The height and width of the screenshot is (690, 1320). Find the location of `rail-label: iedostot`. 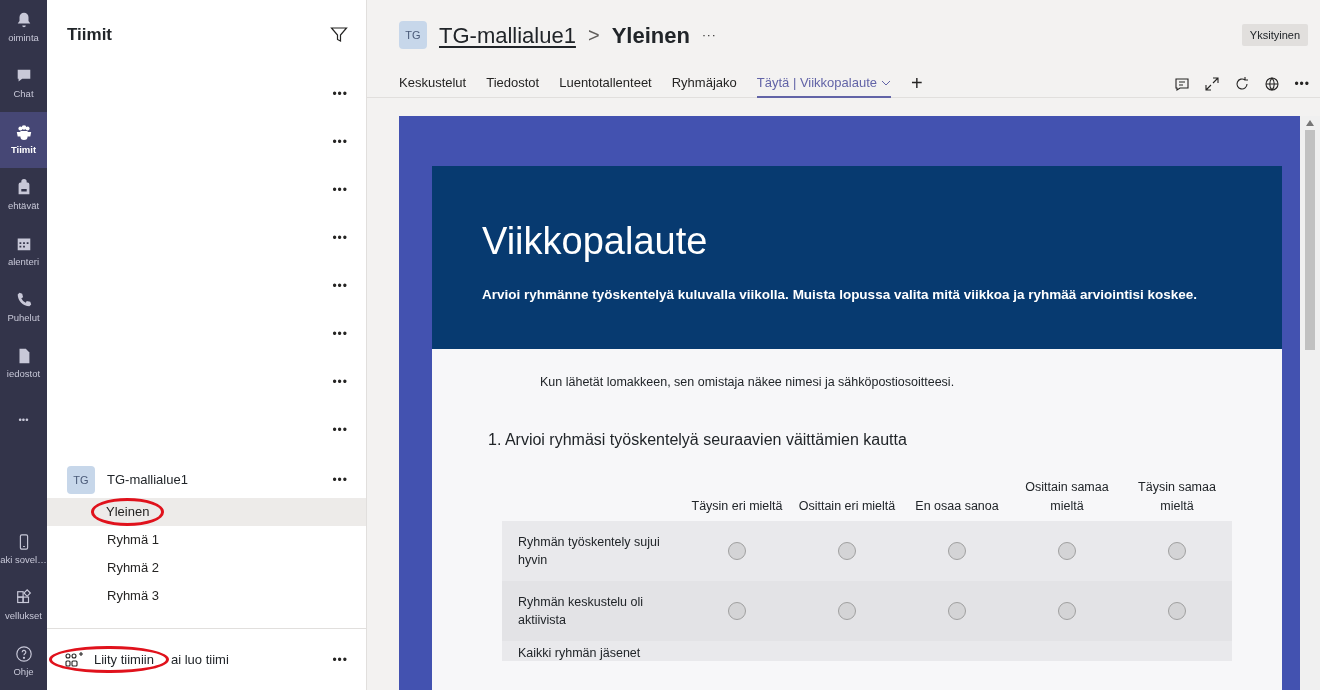

rail-label: iedostot is located at coordinates (23, 373).